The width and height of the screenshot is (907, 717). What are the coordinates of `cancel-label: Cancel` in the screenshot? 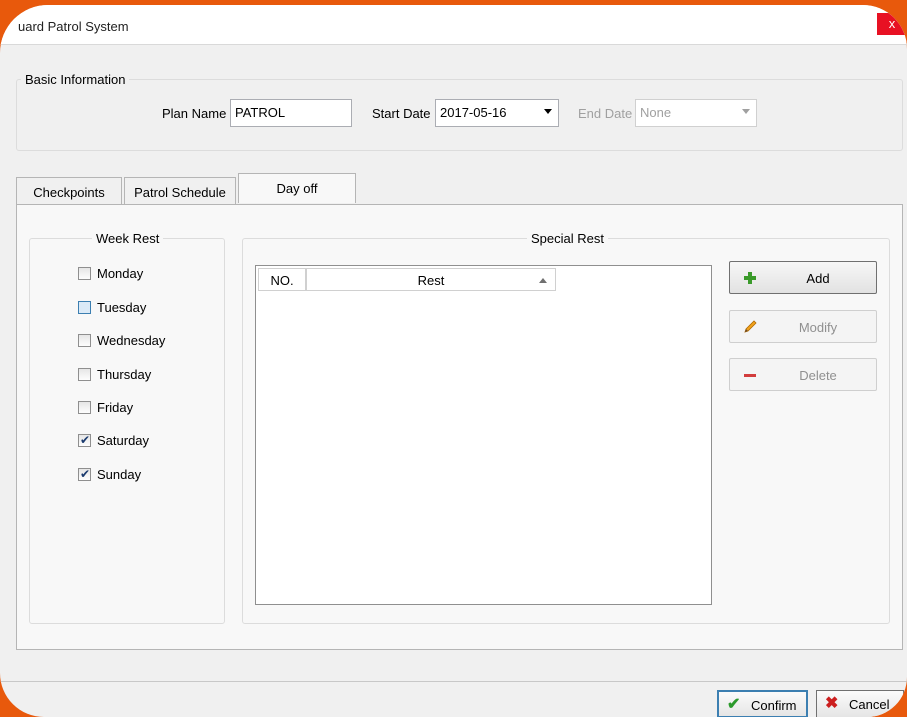 It's located at (869, 704).